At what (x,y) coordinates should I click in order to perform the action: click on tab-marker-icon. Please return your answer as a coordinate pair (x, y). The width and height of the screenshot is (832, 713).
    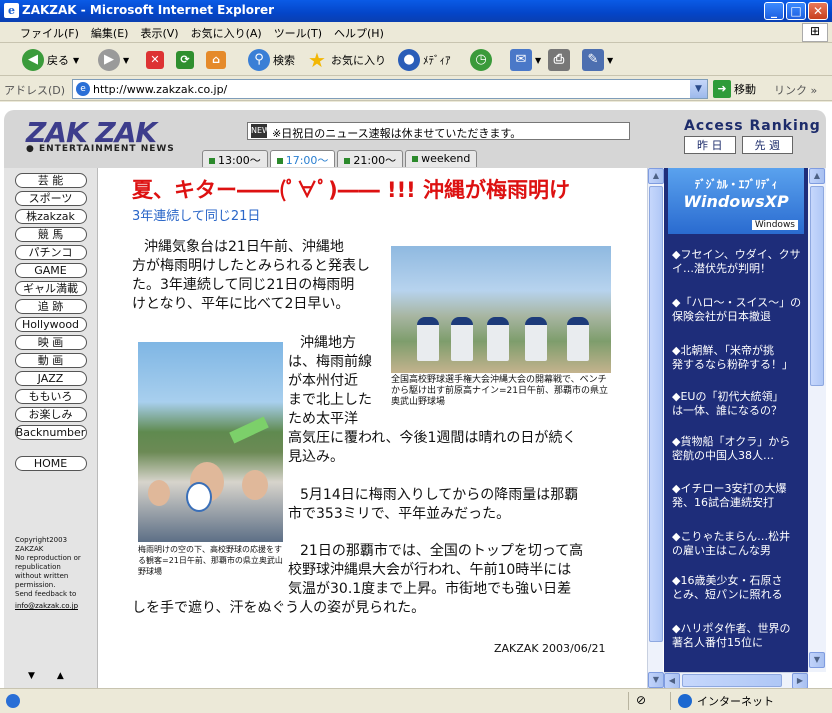
    Looking at the image, I should click on (279, 161).